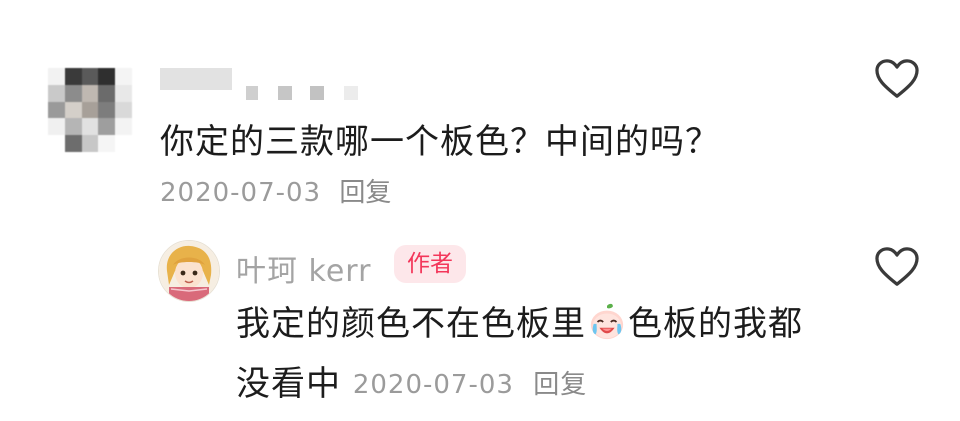  I want to click on username-redacted, so click(260, 86).